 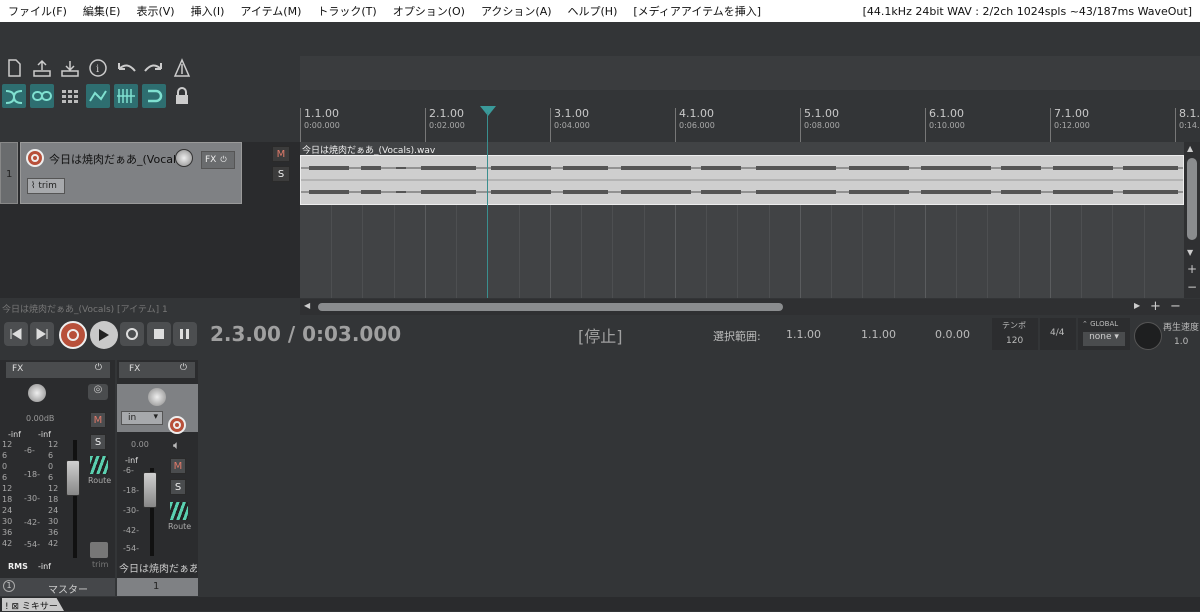 I want to click on grid-icon, so click(x=70, y=96).